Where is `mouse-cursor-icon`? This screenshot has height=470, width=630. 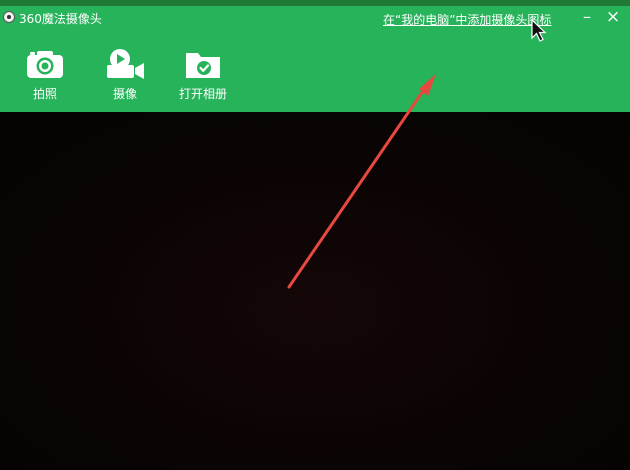
mouse-cursor-icon is located at coordinates (539, 30).